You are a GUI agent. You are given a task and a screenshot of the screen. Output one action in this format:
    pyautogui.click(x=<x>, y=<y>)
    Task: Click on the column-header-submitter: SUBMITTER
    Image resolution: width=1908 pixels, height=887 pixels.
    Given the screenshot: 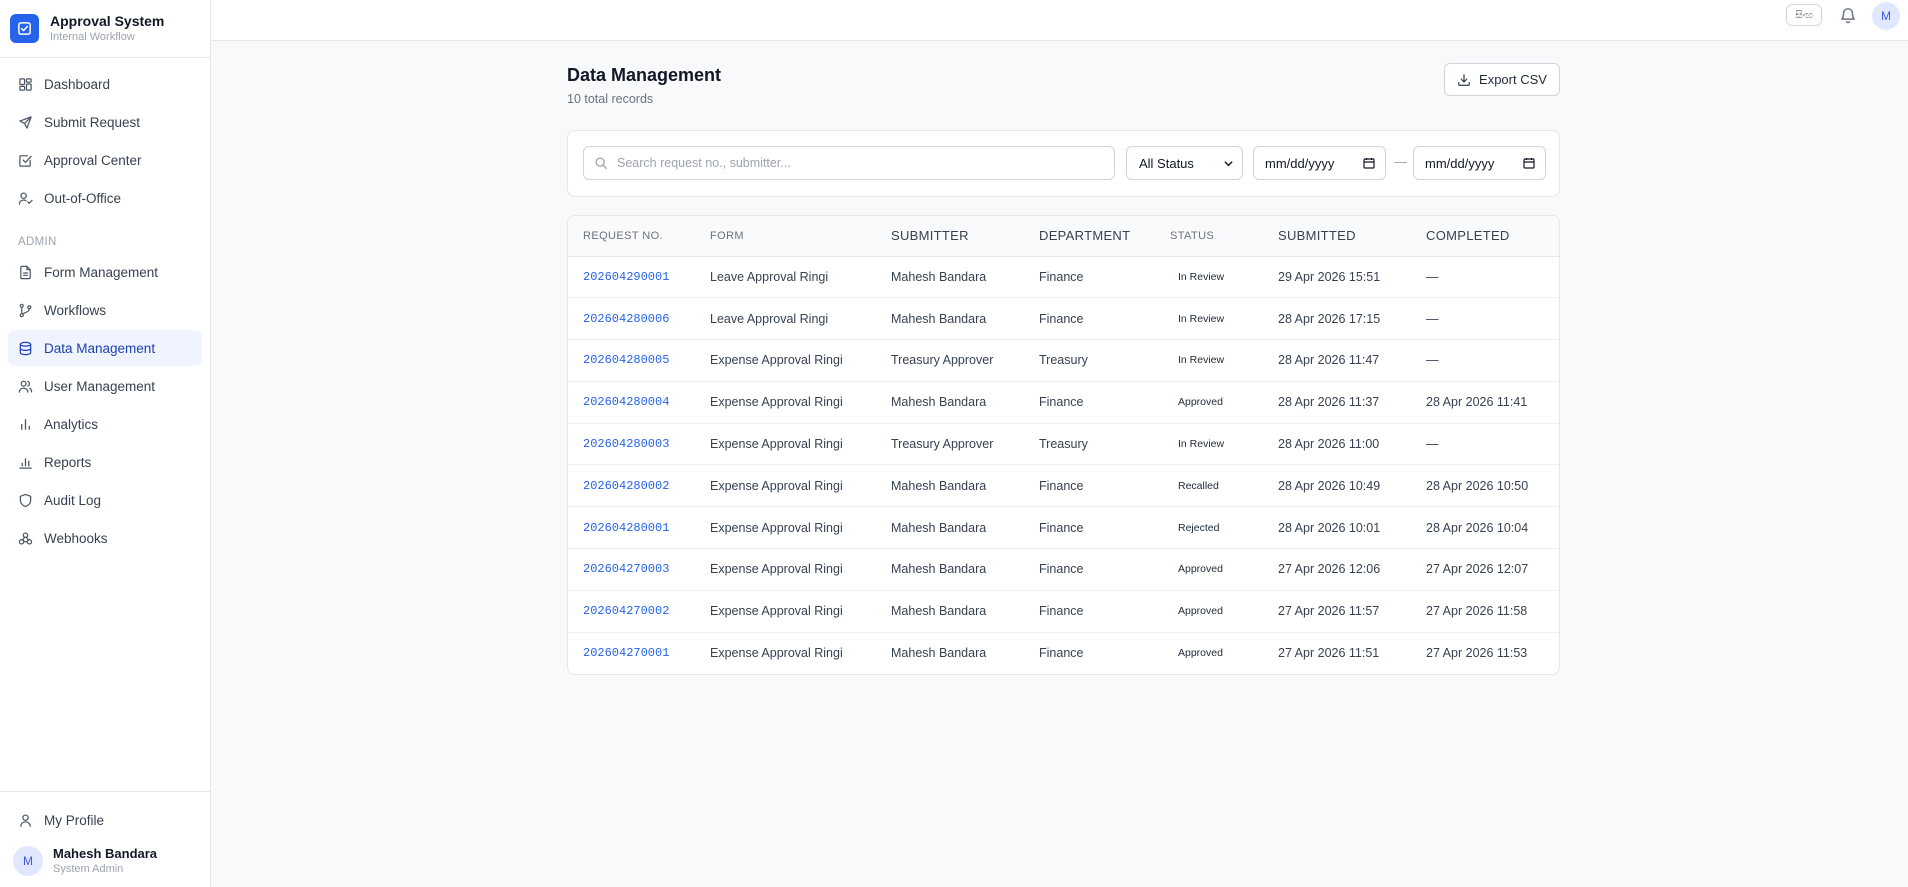 What is the action you would take?
    pyautogui.click(x=950, y=236)
    